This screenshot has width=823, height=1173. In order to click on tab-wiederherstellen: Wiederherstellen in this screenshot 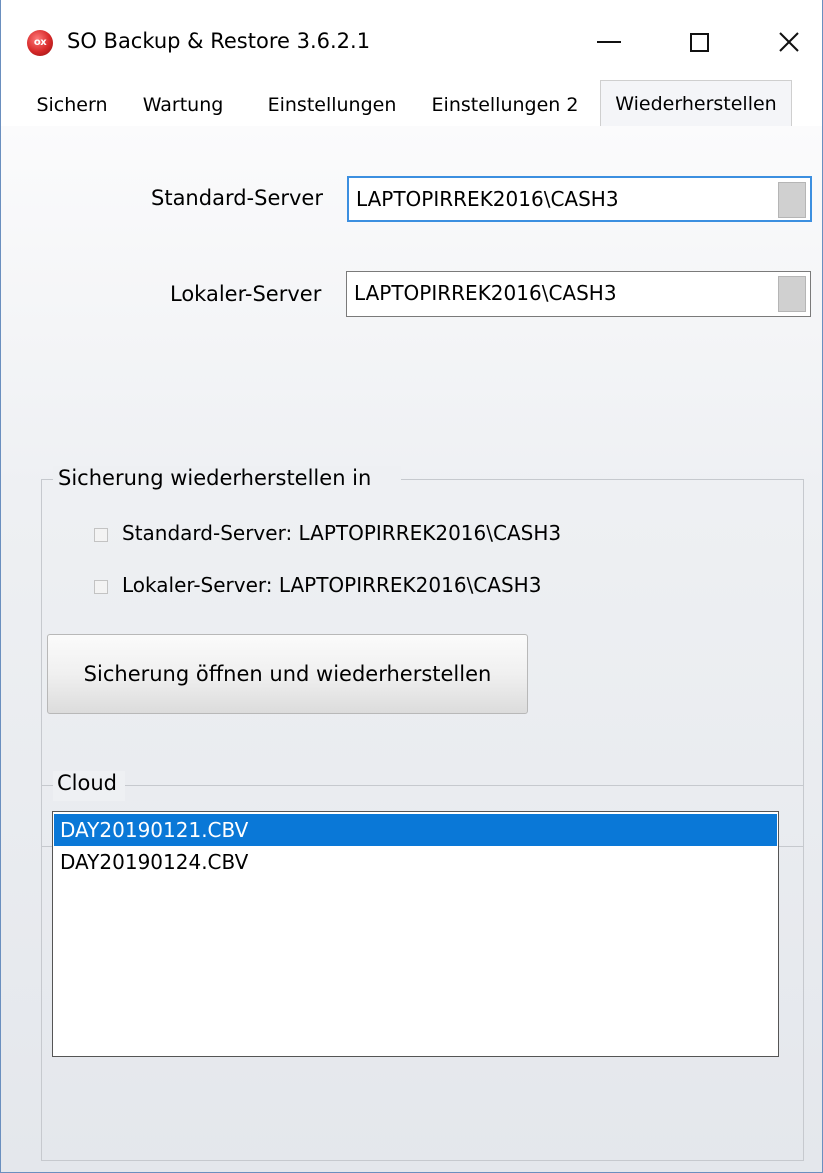, I will do `click(696, 103)`.